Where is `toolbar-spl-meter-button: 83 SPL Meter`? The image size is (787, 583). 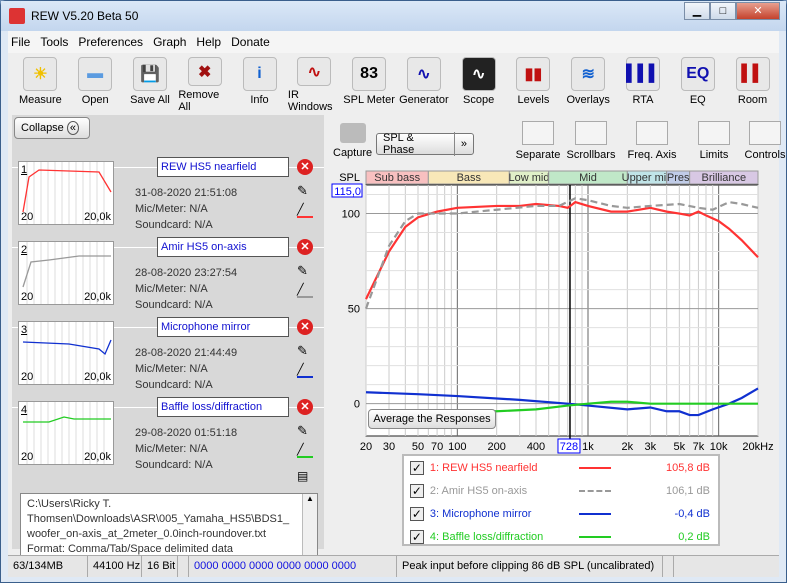
toolbar-spl-meter-button: 83 SPL Meter is located at coordinates (369, 83).